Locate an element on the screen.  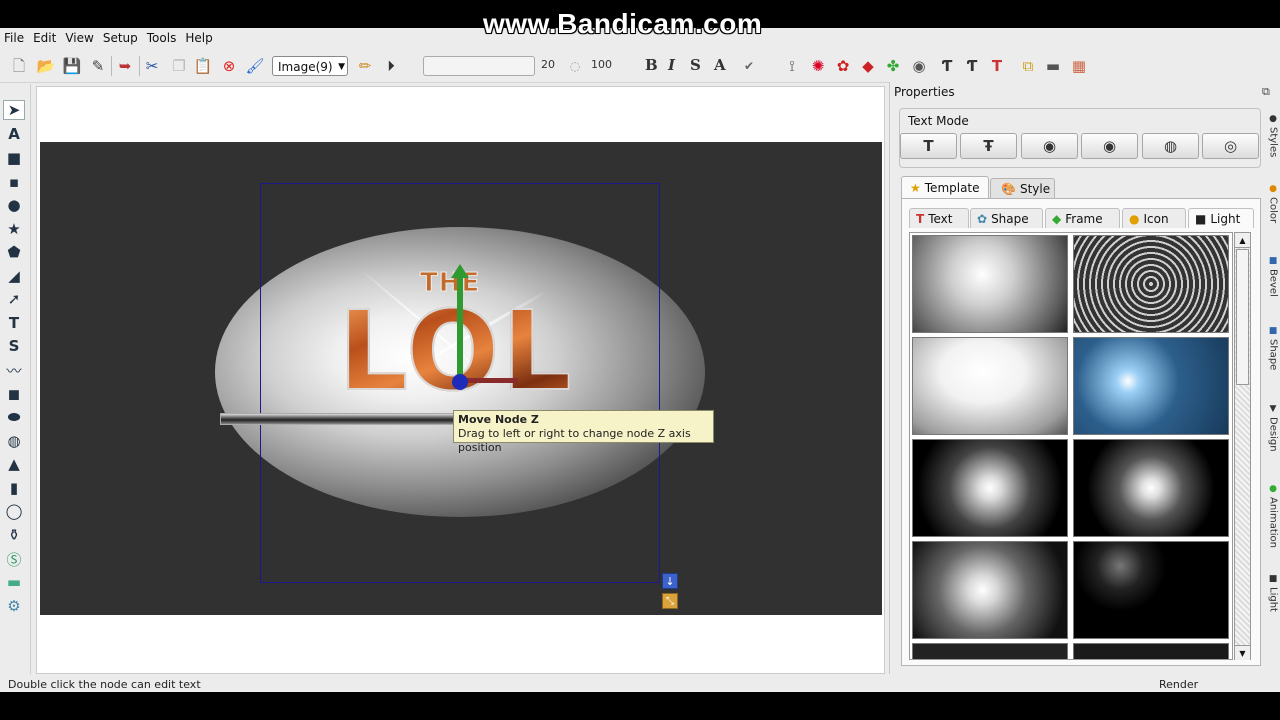
menu-help: Help is located at coordinates (199, 38).